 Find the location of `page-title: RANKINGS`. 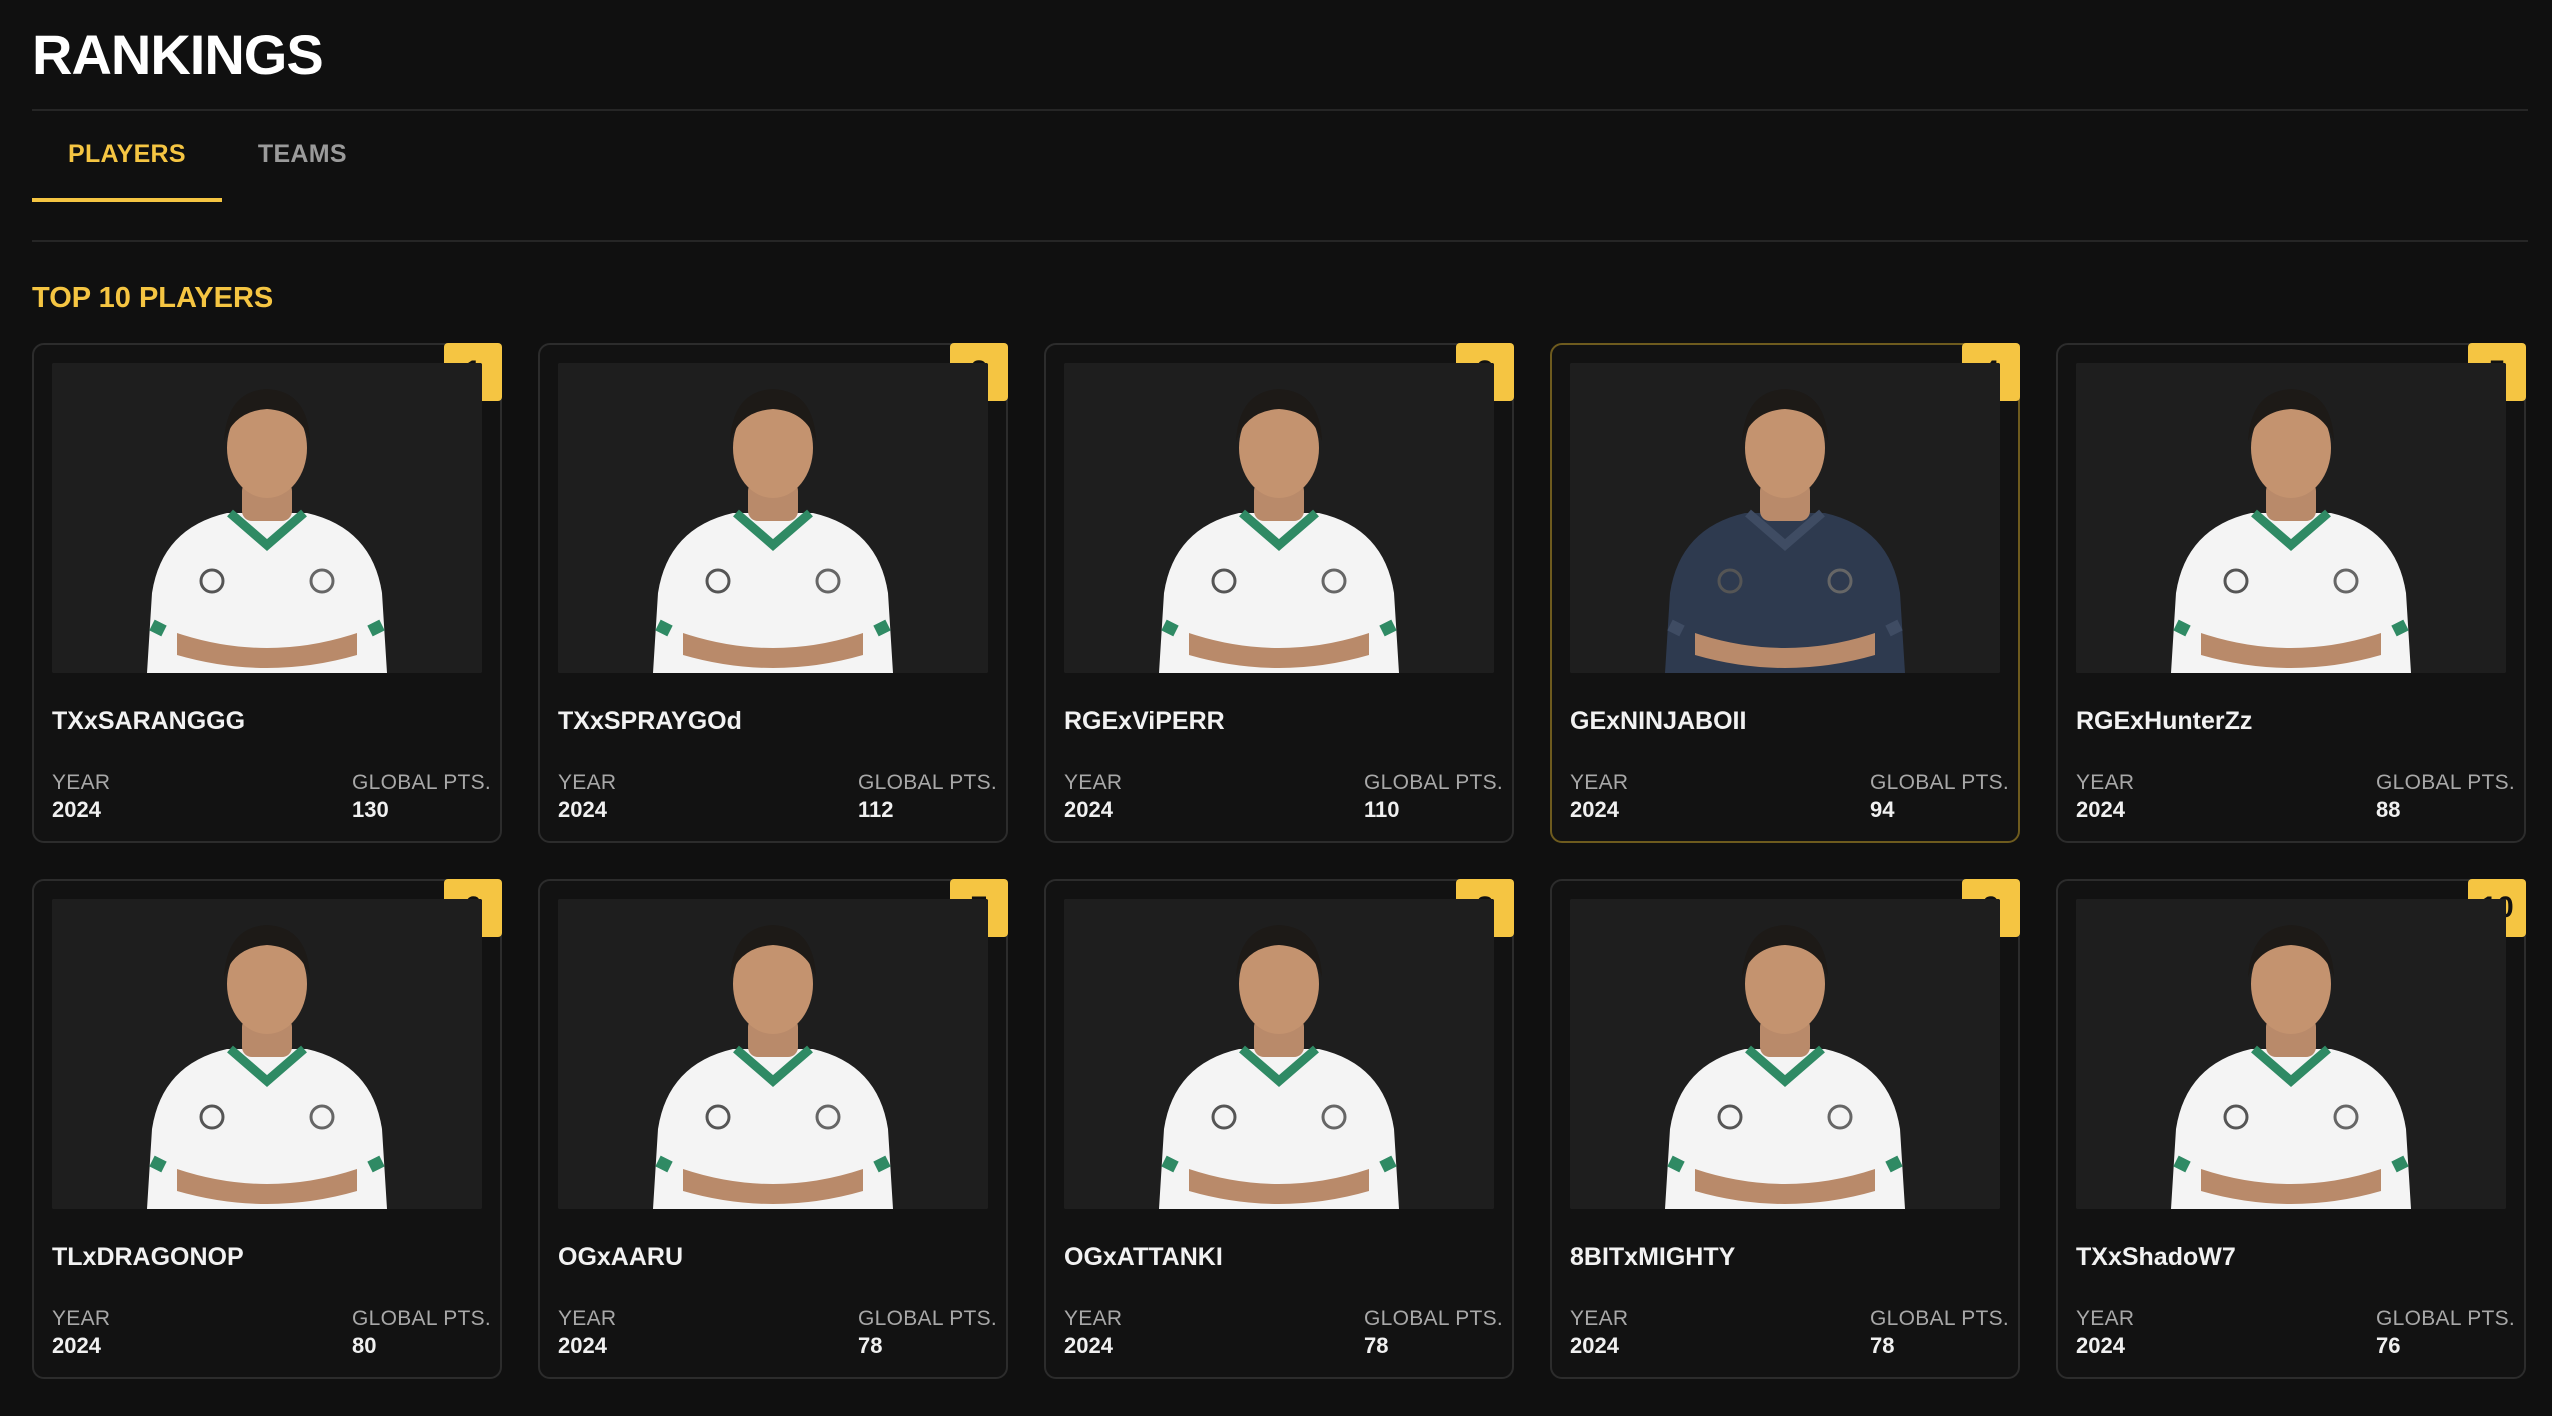

page-title: RANKINGS is located at coordinates (178, 54).